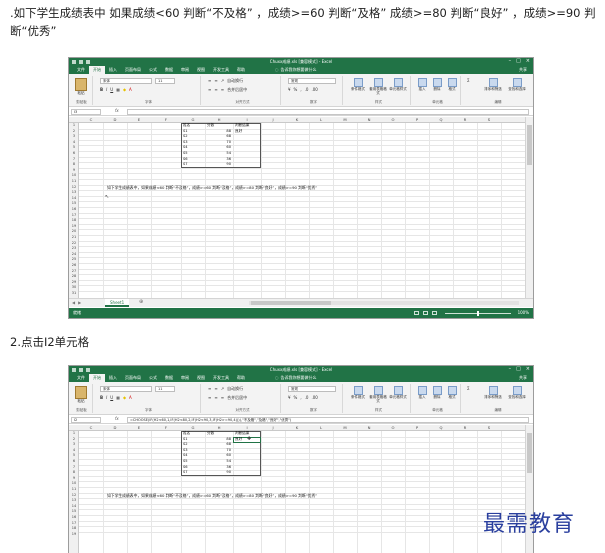 The height and width of the screenshot is (553, 605). I want to click on add-sheet-icon: ⊕, so click(141, 302).